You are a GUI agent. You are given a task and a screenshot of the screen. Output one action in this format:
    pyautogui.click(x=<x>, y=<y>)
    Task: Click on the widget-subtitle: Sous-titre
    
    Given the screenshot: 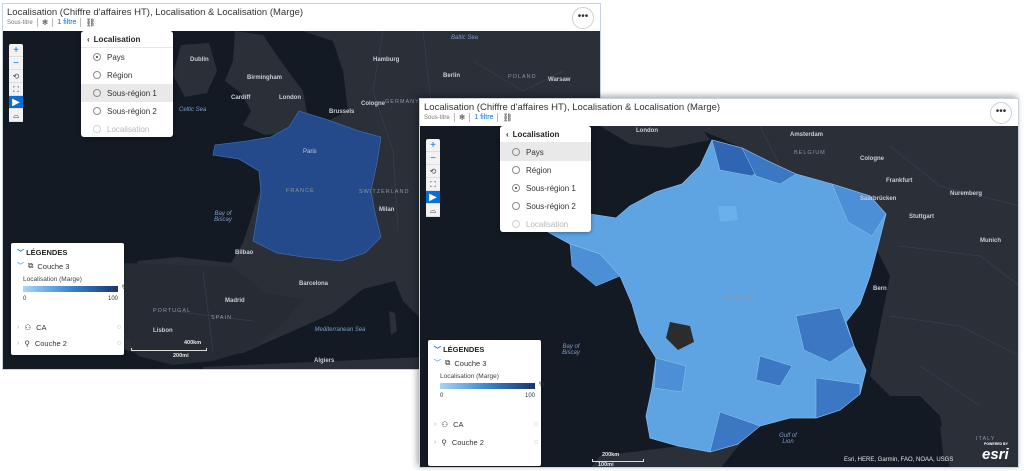 What is the action you would take?
    pyautogui.click(x=20, y=22)
    